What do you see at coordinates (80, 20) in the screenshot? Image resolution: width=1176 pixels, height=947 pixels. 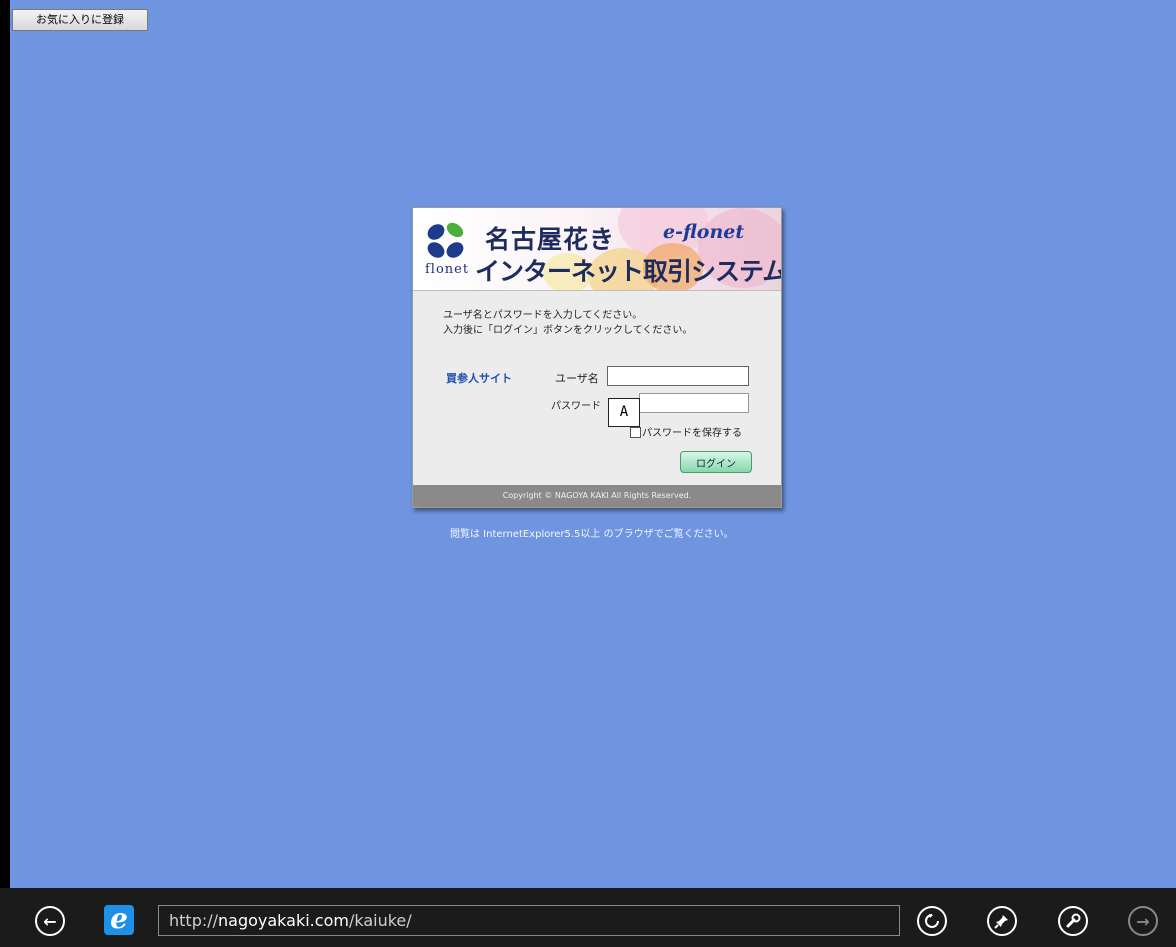 I see `add-to-favorites-button: お気に入りに登録` at bounding box center [80, 20].